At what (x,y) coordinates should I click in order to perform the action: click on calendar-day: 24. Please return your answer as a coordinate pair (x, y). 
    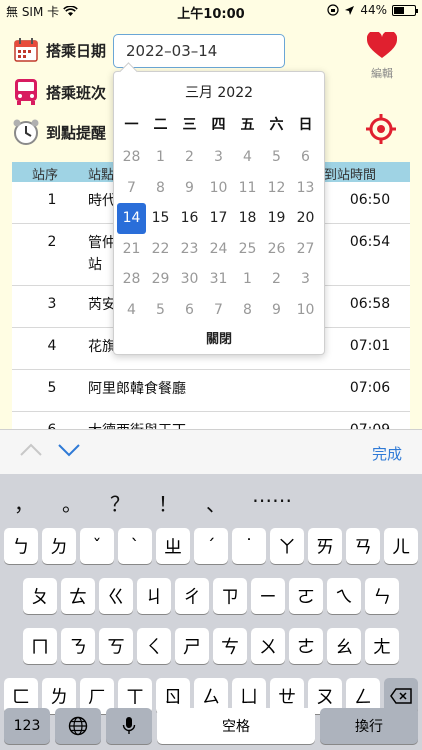
    Looking at the image, I should click on (218, 249).